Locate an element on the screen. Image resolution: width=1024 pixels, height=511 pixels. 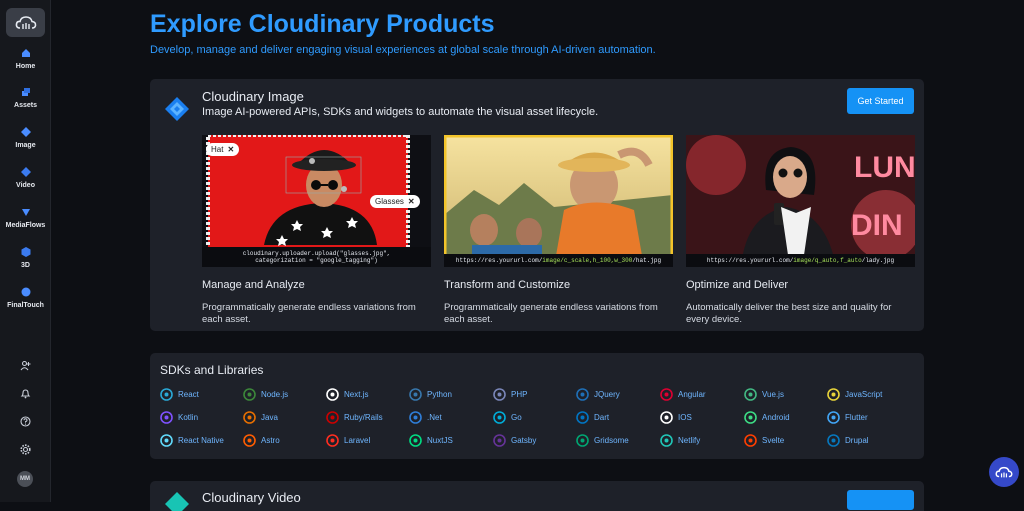
sdk-item-nuxtjs: NuxtJS is located at coordinates (431, 440).